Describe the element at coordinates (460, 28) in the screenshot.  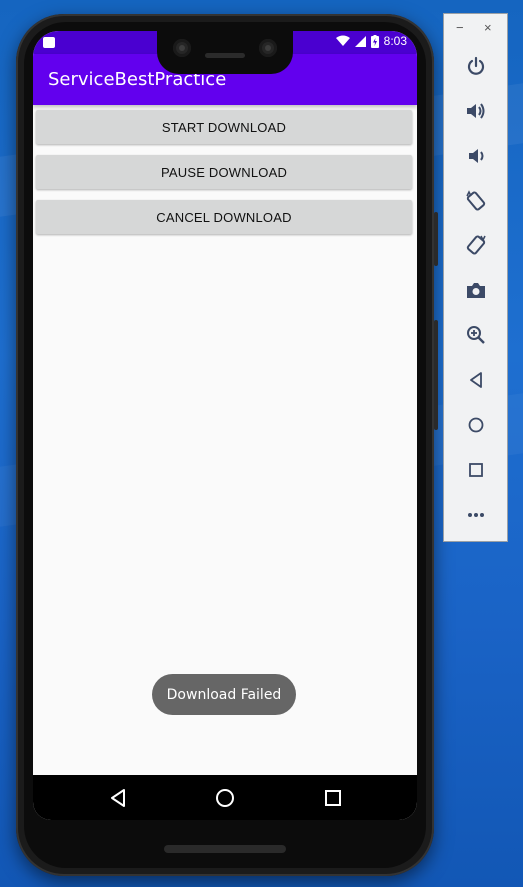
I see `minimize-button: −` at that location.